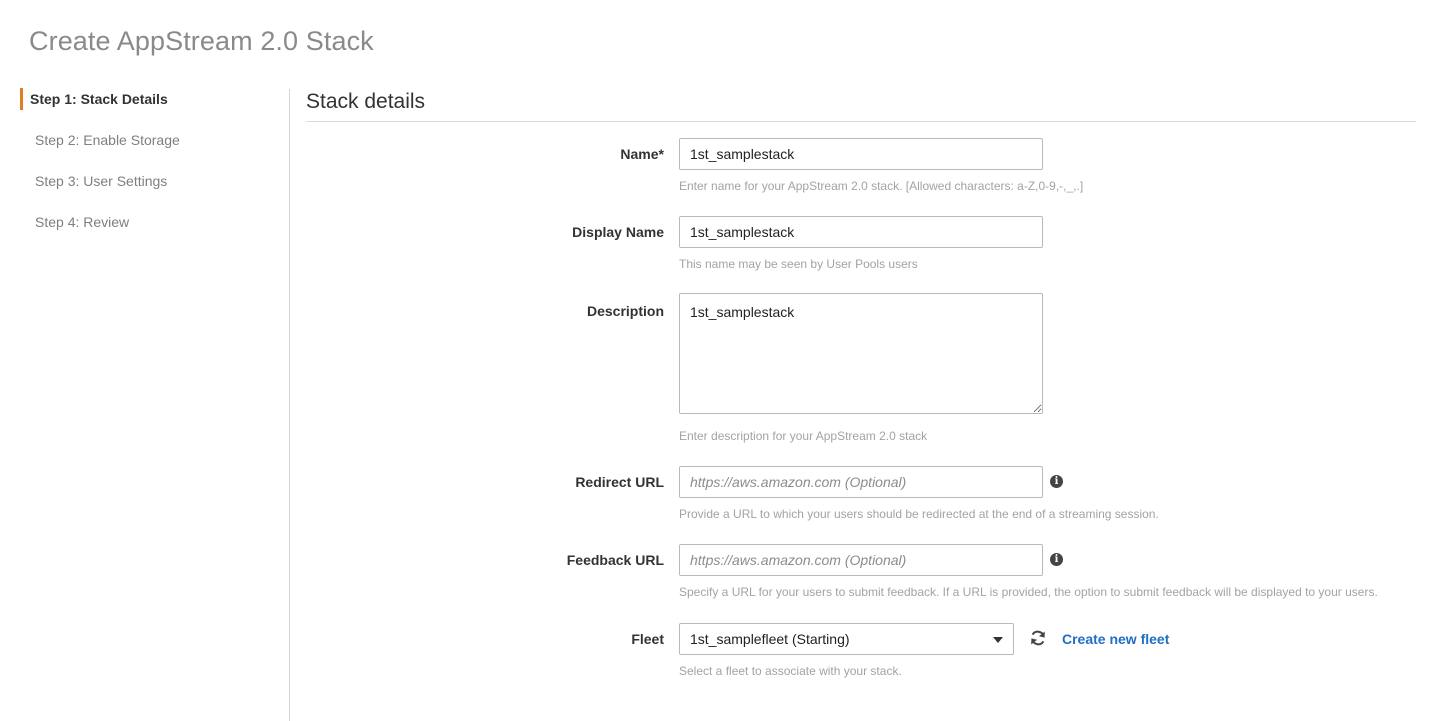  What do you see at coordinates (861, 482) in the screenshot?
I see `redirect-url-input` at bounding box center [861, 482].